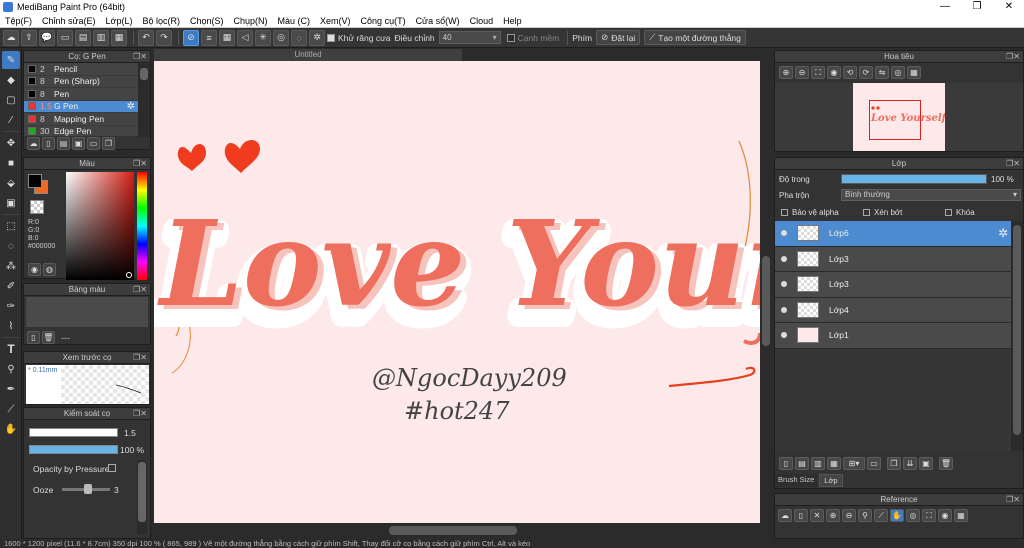  What do you see at coordinates (618, 37) in the screenshot?
I see `reset-button: ⊘ Đặt lại` at bounding box center [618, 37].